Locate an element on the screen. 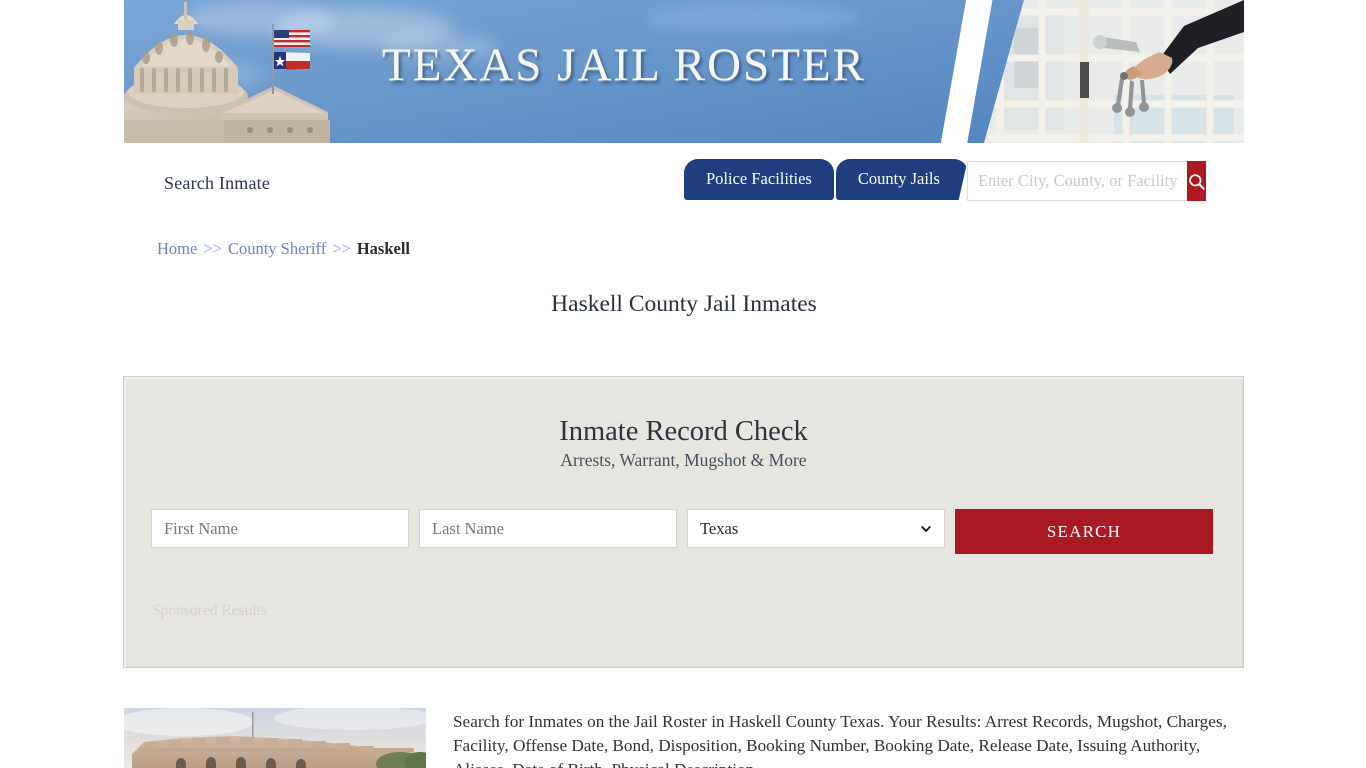  header-search-box is located at coordinates (1086, 181).